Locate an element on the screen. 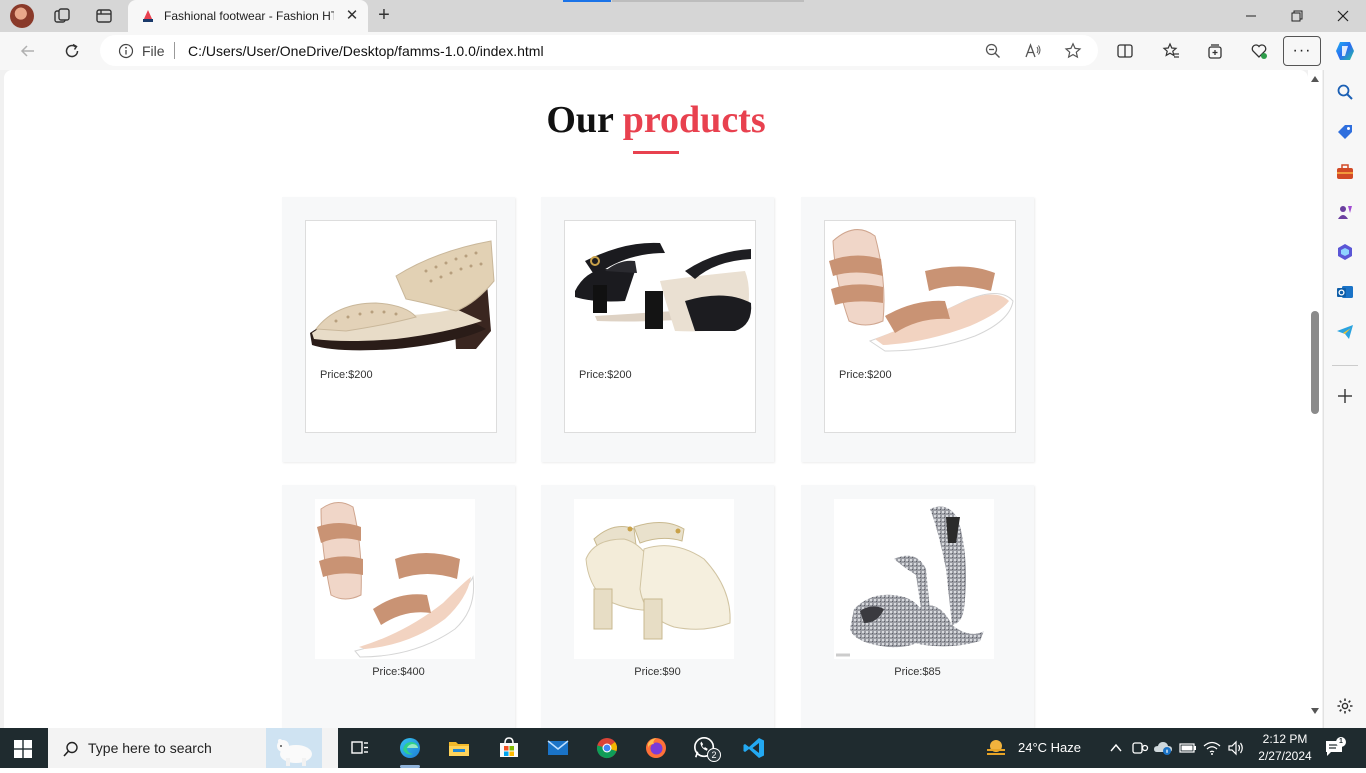  edge-sidebar is located at coordinates (1344, 399).